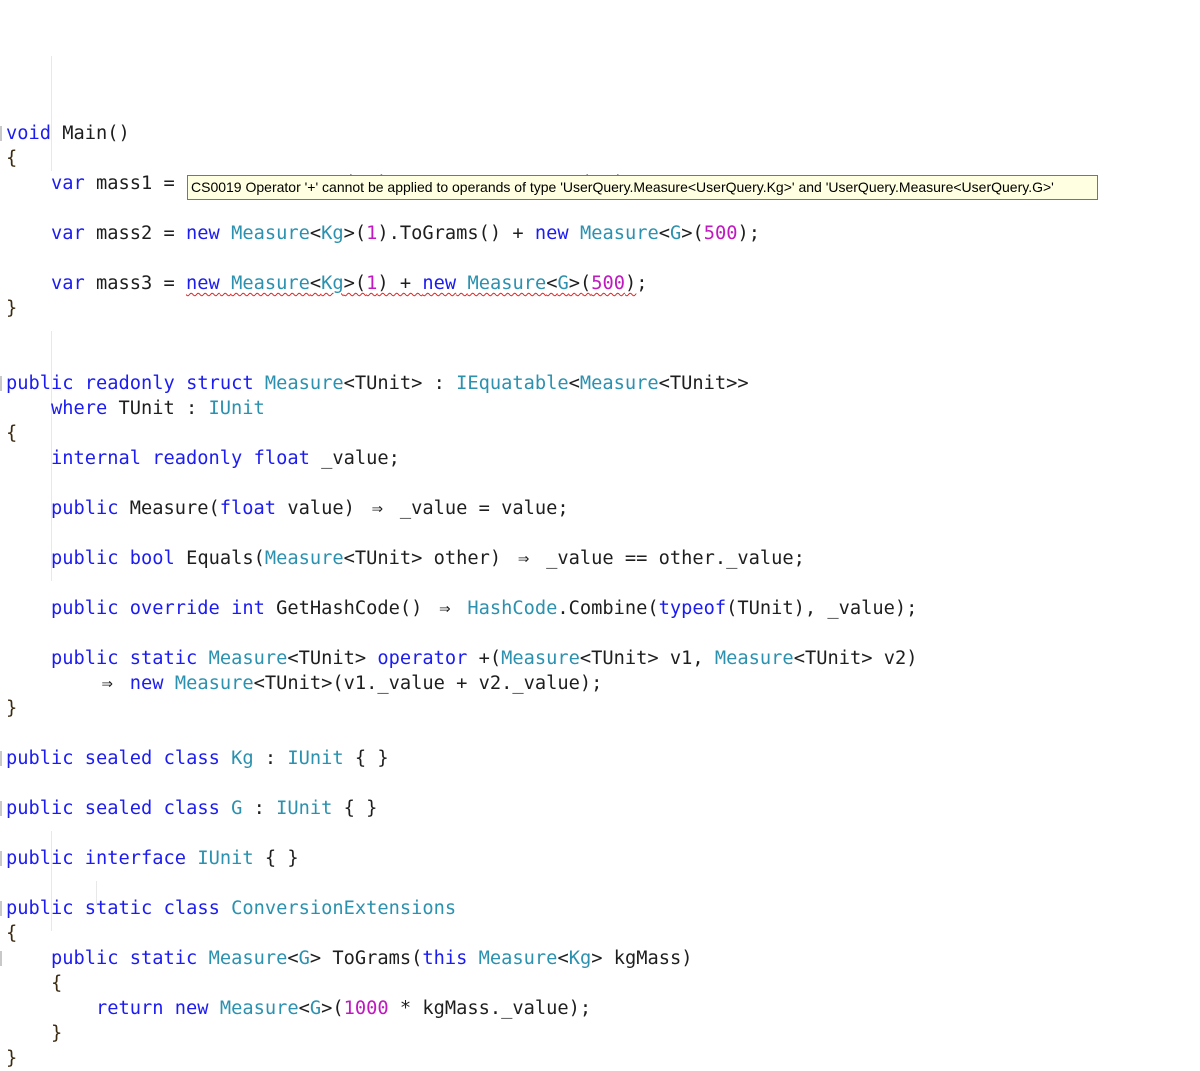 The image size is (1200, 1071). Describe the element at coordinates (158, 408) in the screenshot. I see `code-token: TUnit :` at that location.